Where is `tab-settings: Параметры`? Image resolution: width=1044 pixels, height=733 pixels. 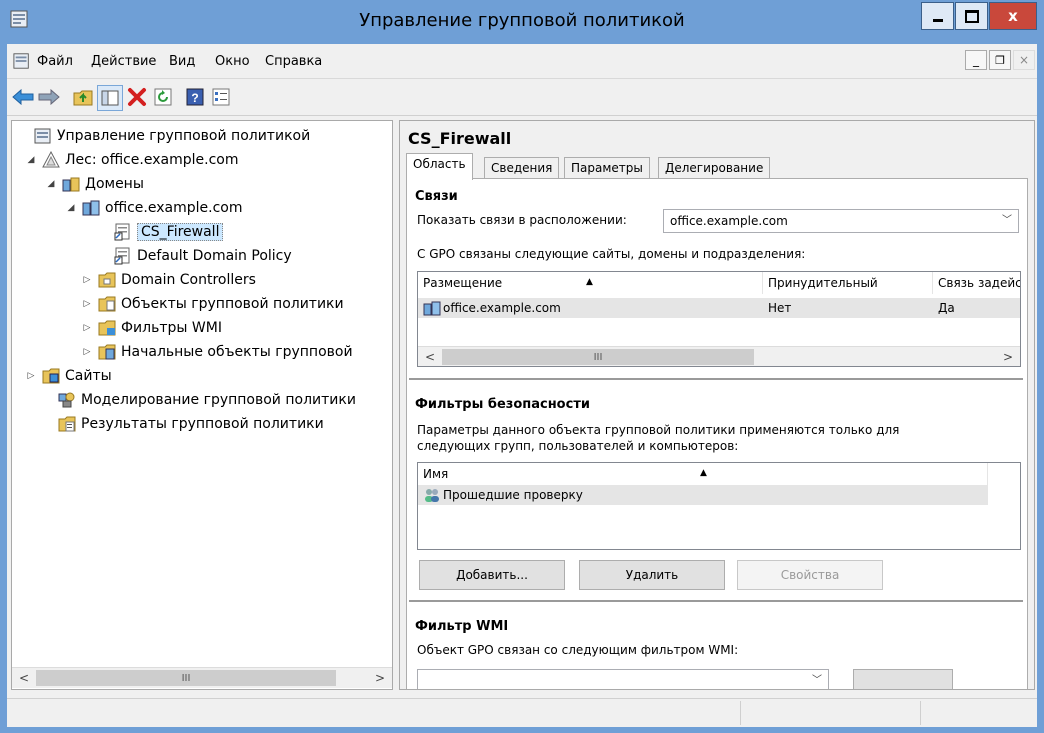 tab-settings: Параметры is located at coordinates (607, 168).